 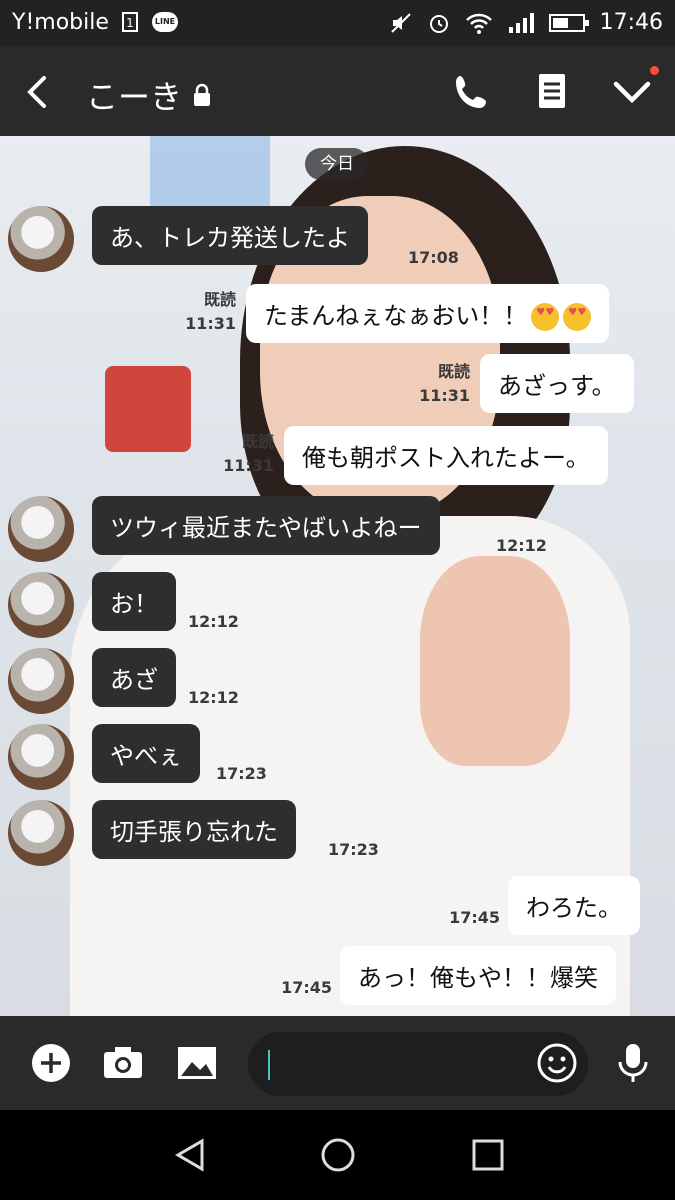 What do you see at coordinates (633, 1063) in the screenshot?
I see `mic-icon` at bounding box center [633, 1063].